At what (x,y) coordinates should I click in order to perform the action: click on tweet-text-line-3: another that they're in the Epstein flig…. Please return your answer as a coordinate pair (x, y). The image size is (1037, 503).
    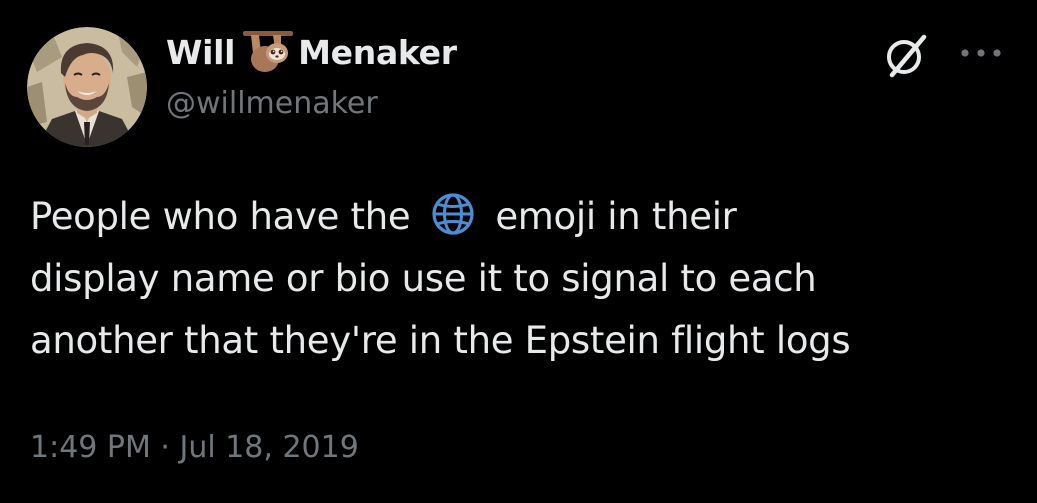
    Looking at the image, I should click on (440, 340).